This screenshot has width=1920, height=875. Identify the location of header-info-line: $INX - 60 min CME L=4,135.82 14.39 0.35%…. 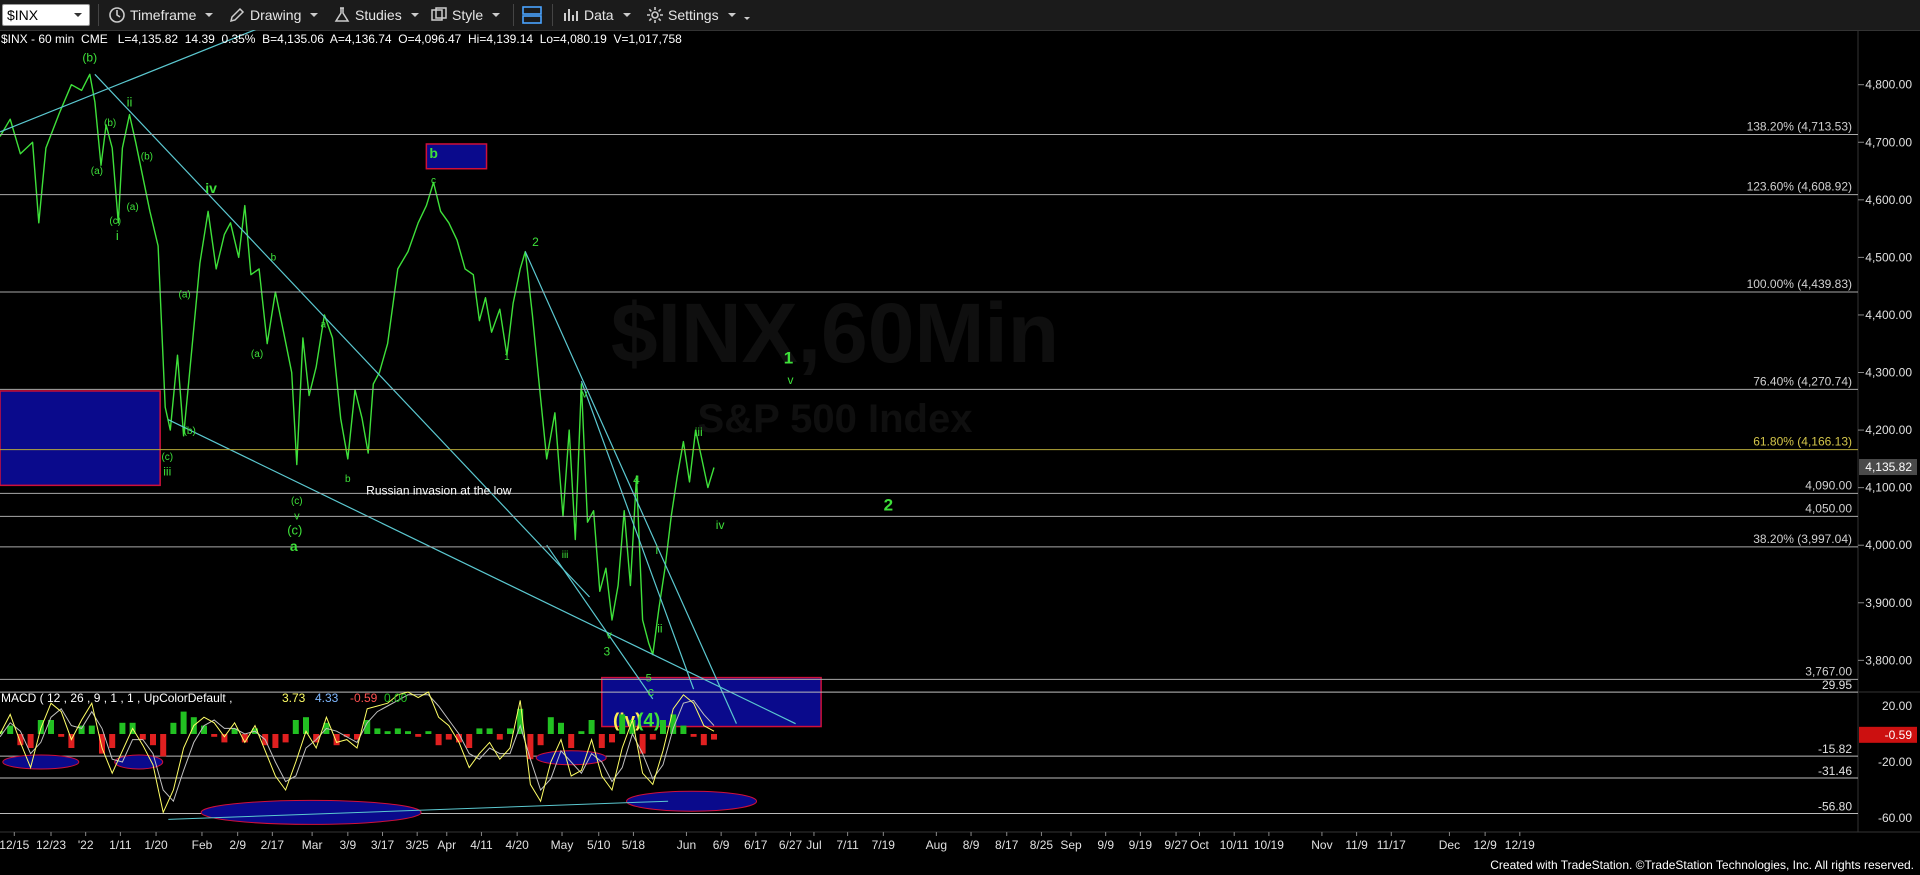
(341, 39).